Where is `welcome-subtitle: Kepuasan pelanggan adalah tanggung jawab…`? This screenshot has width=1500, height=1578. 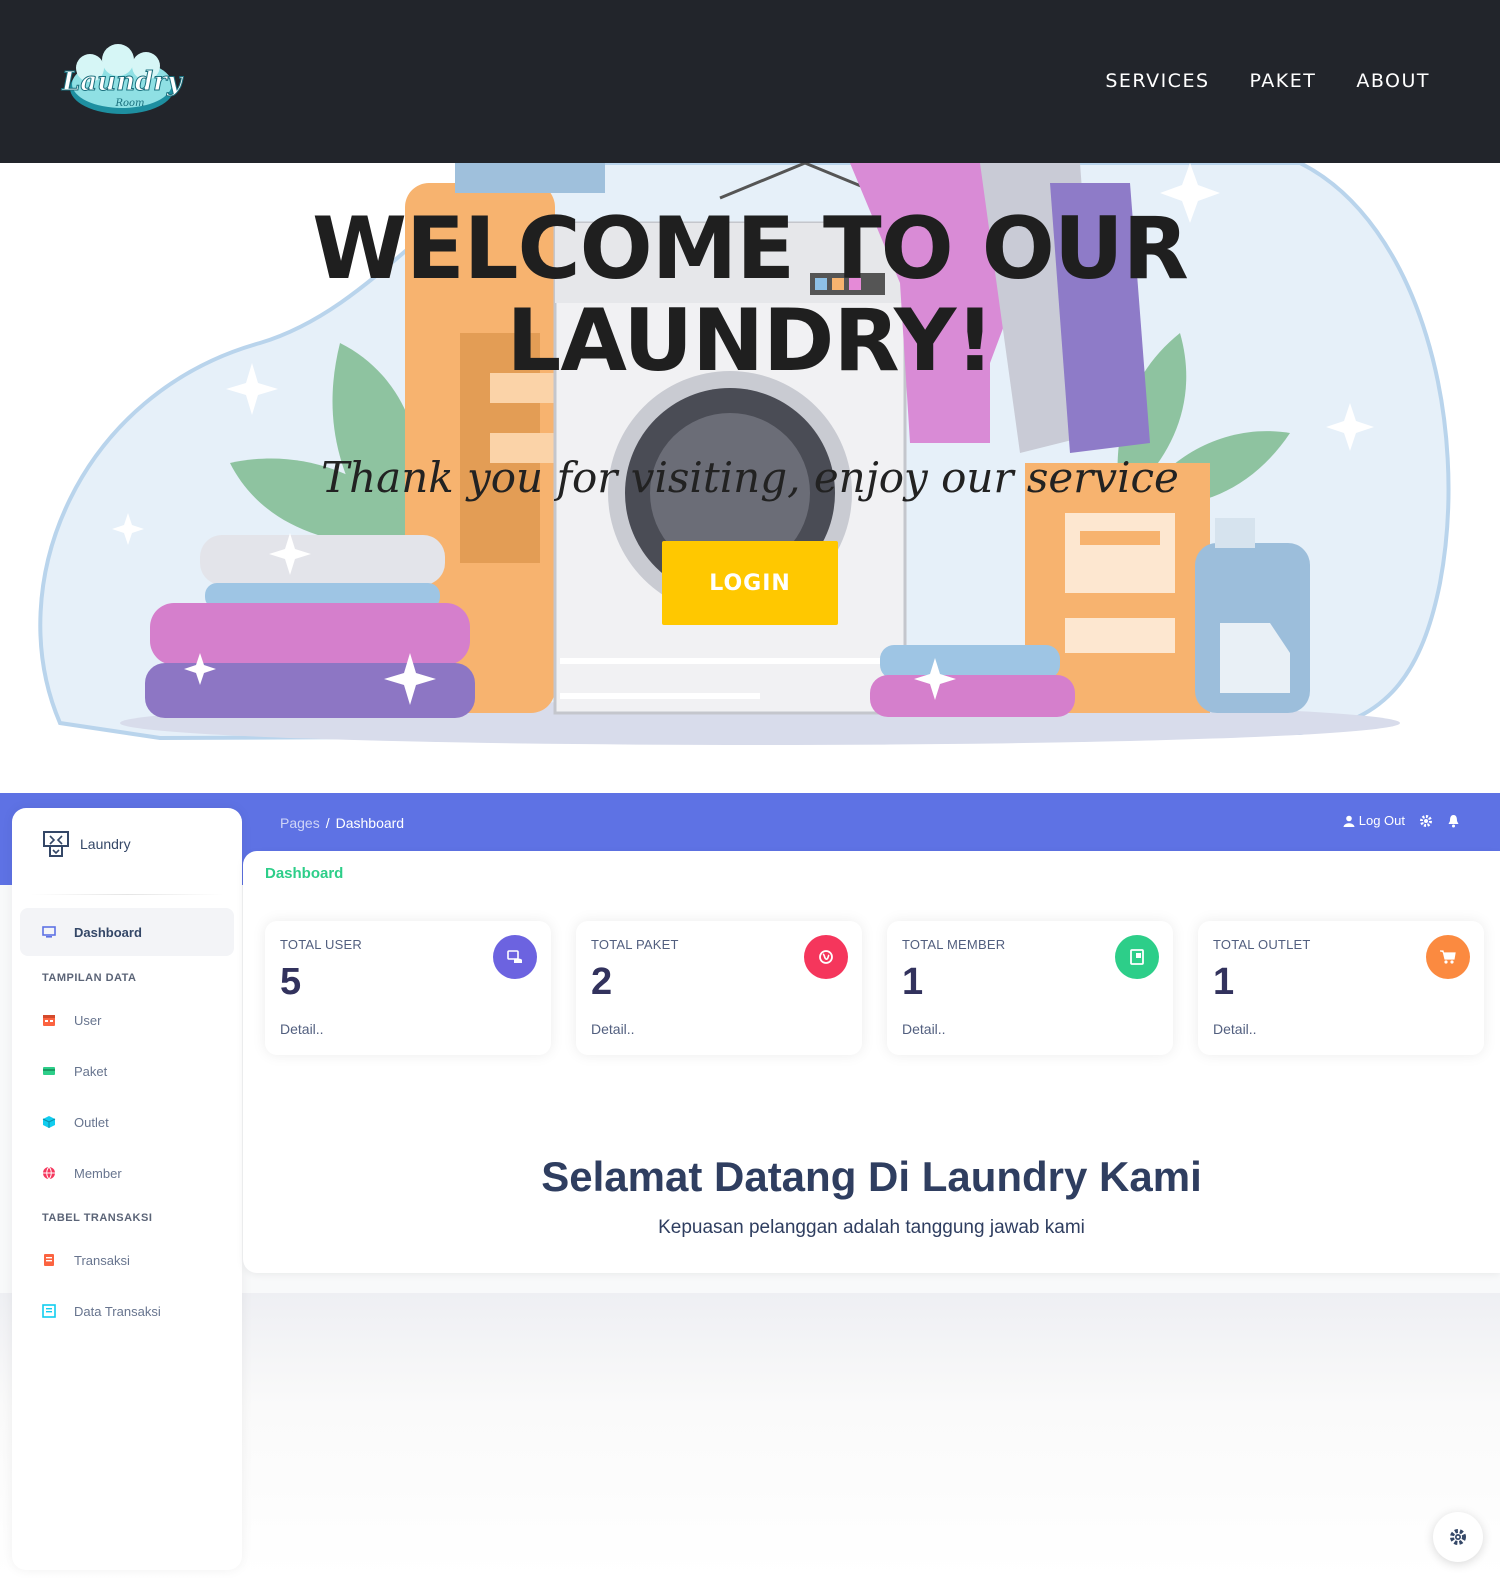
welcome-subtitle: Kepuasan pelanggan adalah tanggung jawab… is located at coordinates (871, 1227).